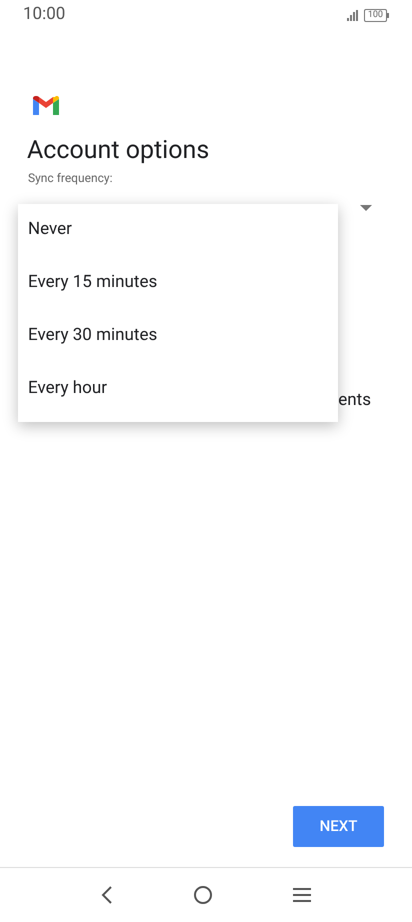  Describe the element at coordinates (302, 895) in the screenshot. I see `menu-icon` at that location.